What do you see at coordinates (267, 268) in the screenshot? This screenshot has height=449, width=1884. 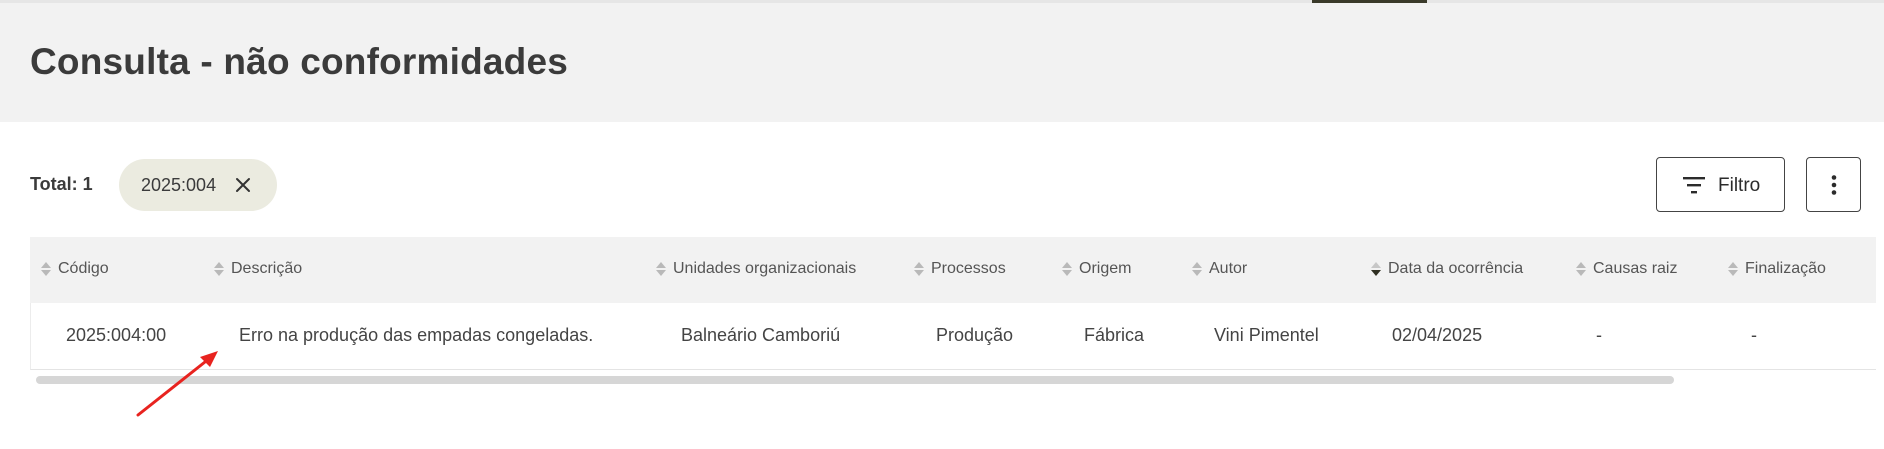 I see `column-header-label: Descrição` at bounding box center [267, 268].